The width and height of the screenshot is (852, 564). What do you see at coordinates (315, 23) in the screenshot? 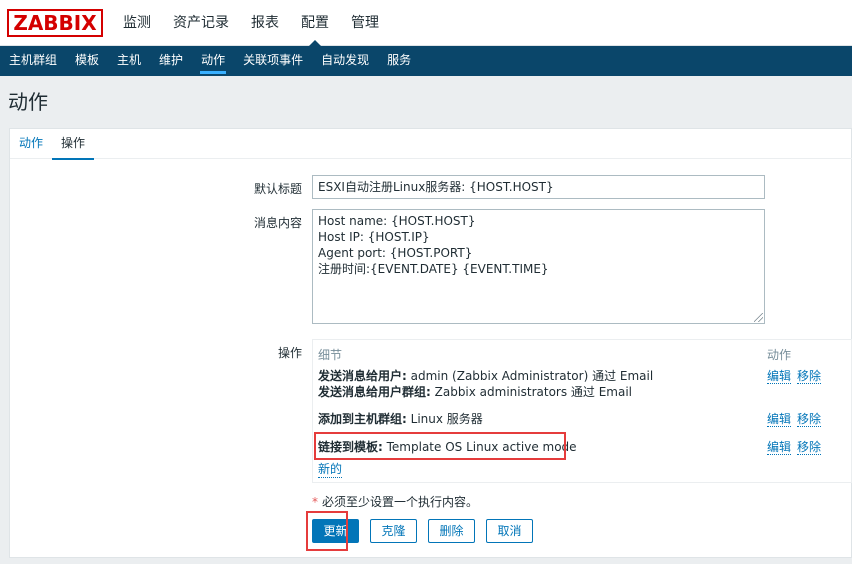
I see `menu-configuration: 配置` at bounding box center [315, 23].